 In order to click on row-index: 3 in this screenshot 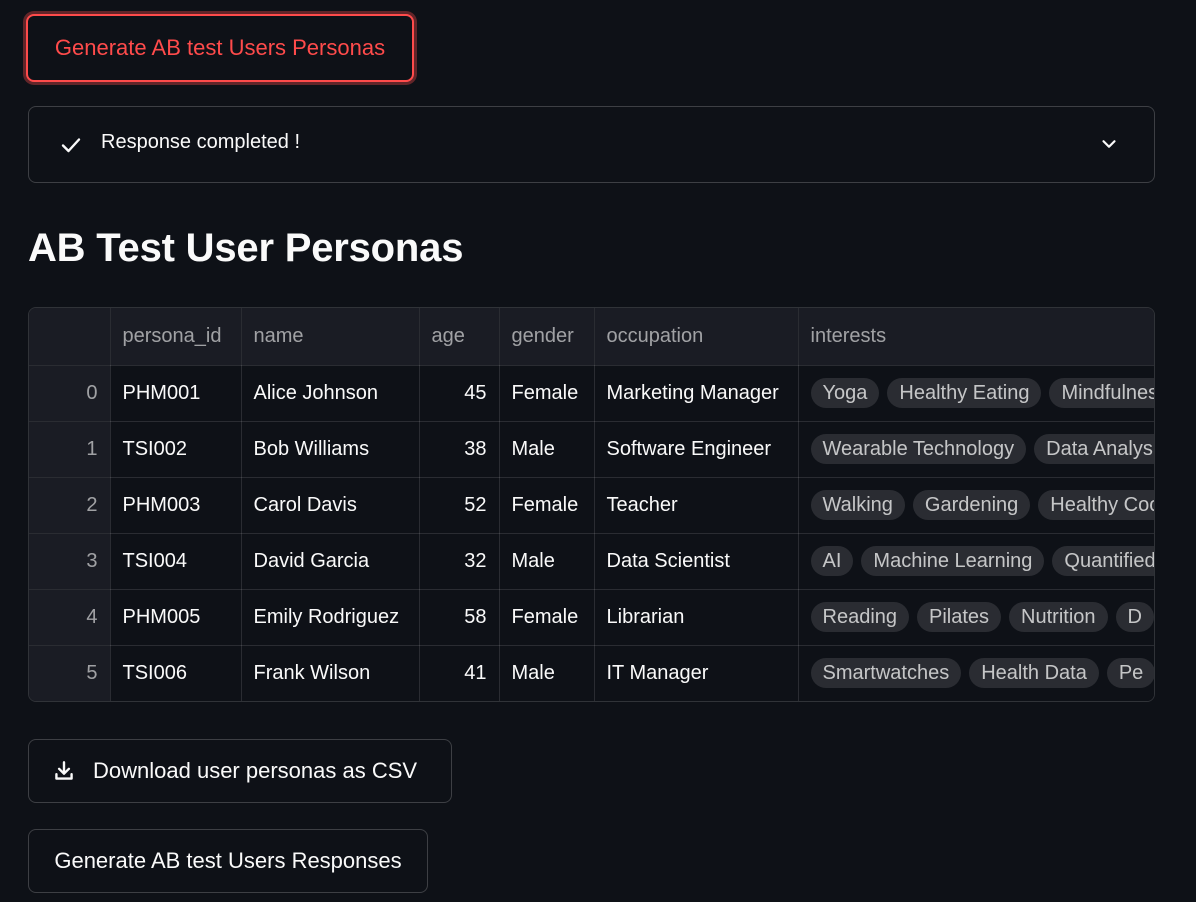, I will do `click(70, 561)`.